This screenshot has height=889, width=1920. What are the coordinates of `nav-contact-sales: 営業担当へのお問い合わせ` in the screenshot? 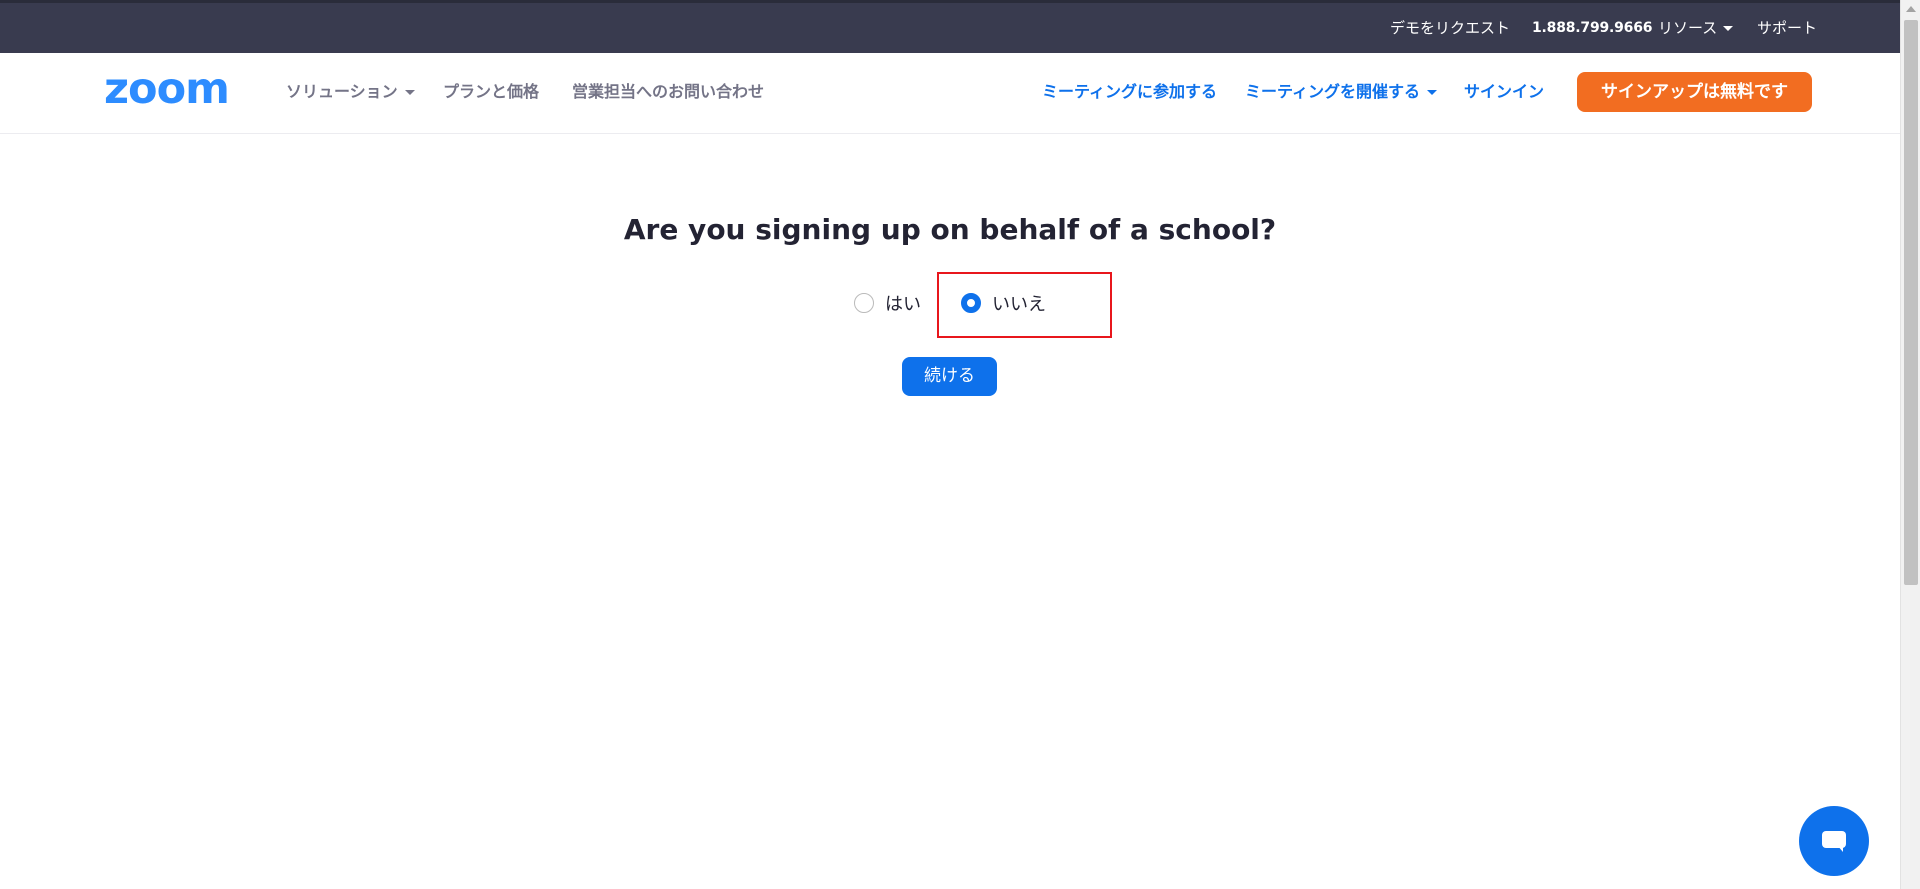 It's located at (668, 92).